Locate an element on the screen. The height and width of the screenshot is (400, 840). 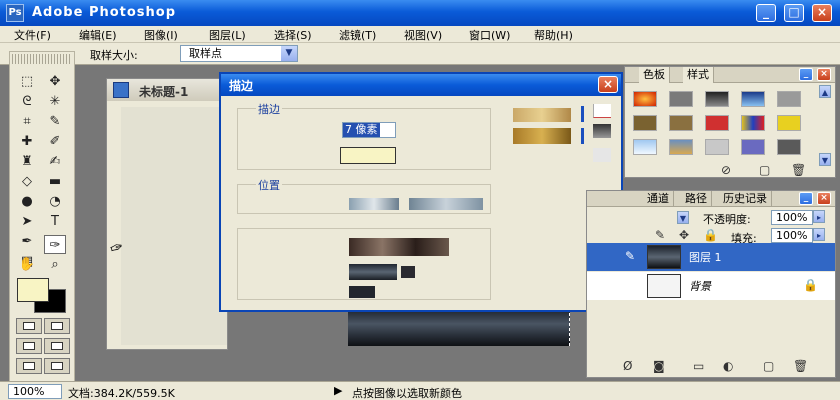
zoom-tool-icon: ⌕ is located at coordinates (55, 264).